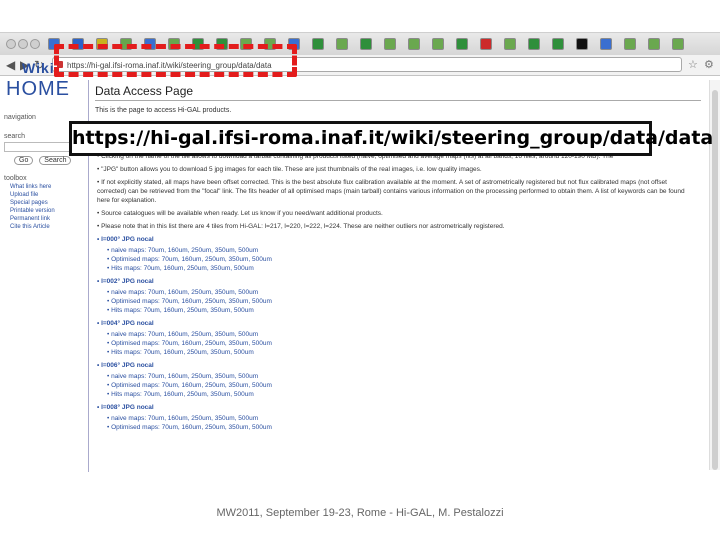  Describe the element at coordinates (43, 227) in the screenshot. I see `toolbox-link: Cite this Article` at that location.